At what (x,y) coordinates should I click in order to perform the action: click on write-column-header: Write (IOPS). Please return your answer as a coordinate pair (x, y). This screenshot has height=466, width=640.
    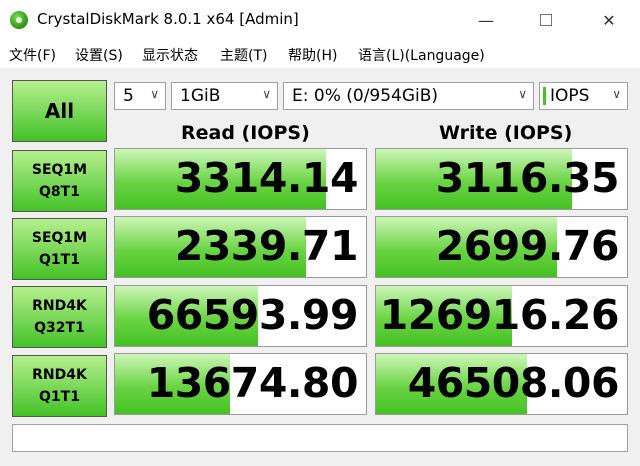
    Looking at the image, I should click on (506, 133).